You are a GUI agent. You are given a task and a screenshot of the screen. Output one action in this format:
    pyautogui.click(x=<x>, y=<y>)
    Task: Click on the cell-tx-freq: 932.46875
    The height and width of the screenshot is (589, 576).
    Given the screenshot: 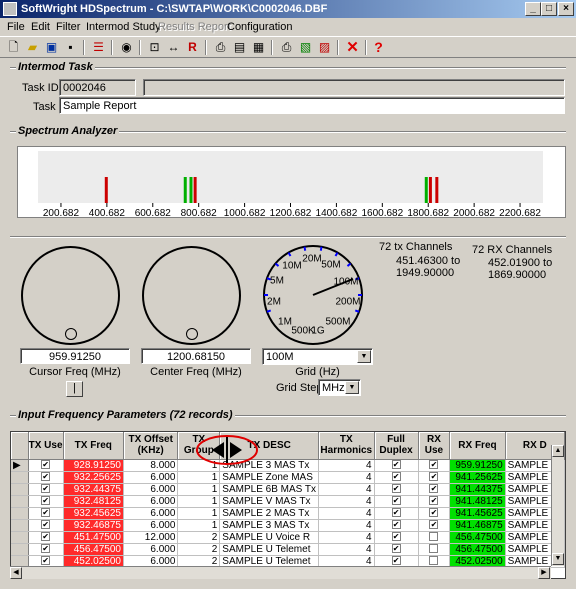 What is the action you would take?
    pyautogui.click(x=94, y=525)
    